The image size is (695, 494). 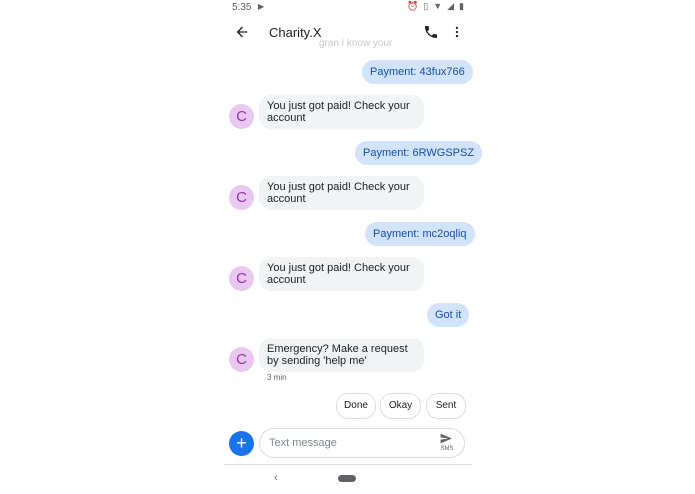 What do you see at coordinates (362, 443) in the screenshot?
I see `message-input: Text message SMS` at bounding box center [362, 443].